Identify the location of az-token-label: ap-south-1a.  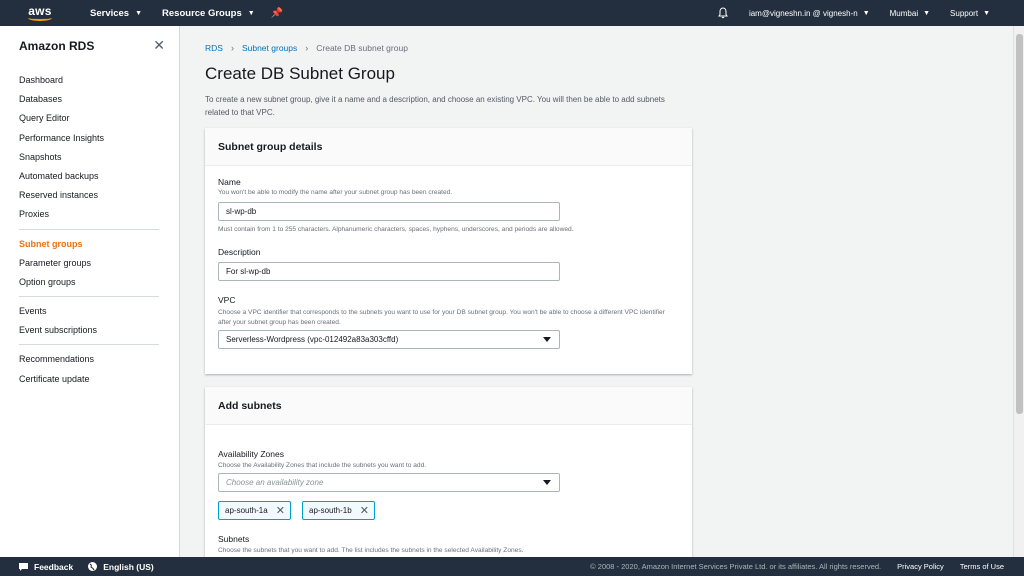
(246, 510).